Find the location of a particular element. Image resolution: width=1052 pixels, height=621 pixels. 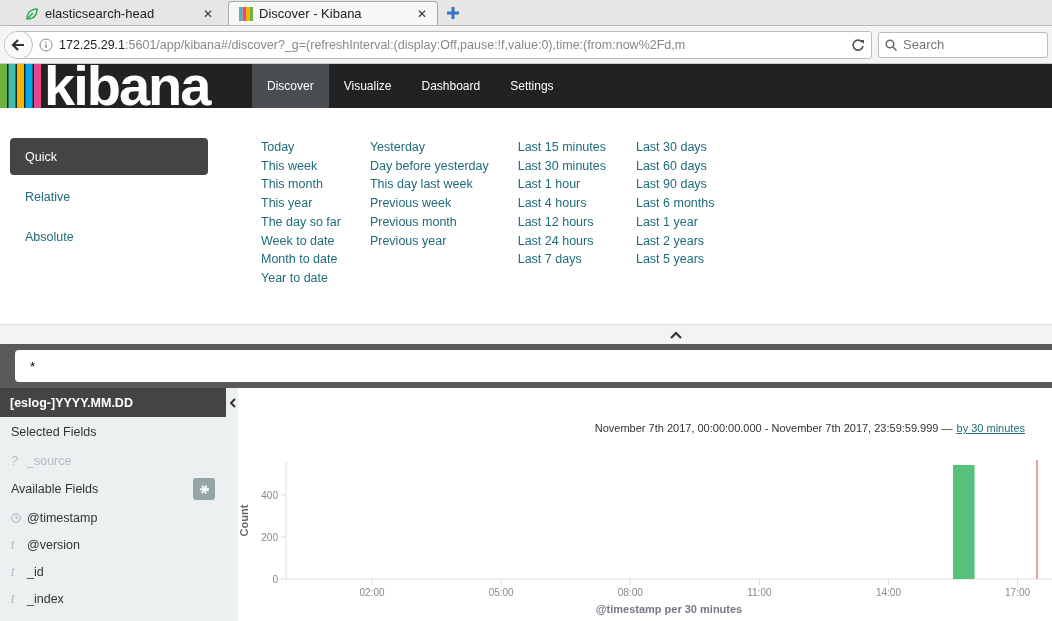

logo-stripes-icon is located at coordinates (21, 86).